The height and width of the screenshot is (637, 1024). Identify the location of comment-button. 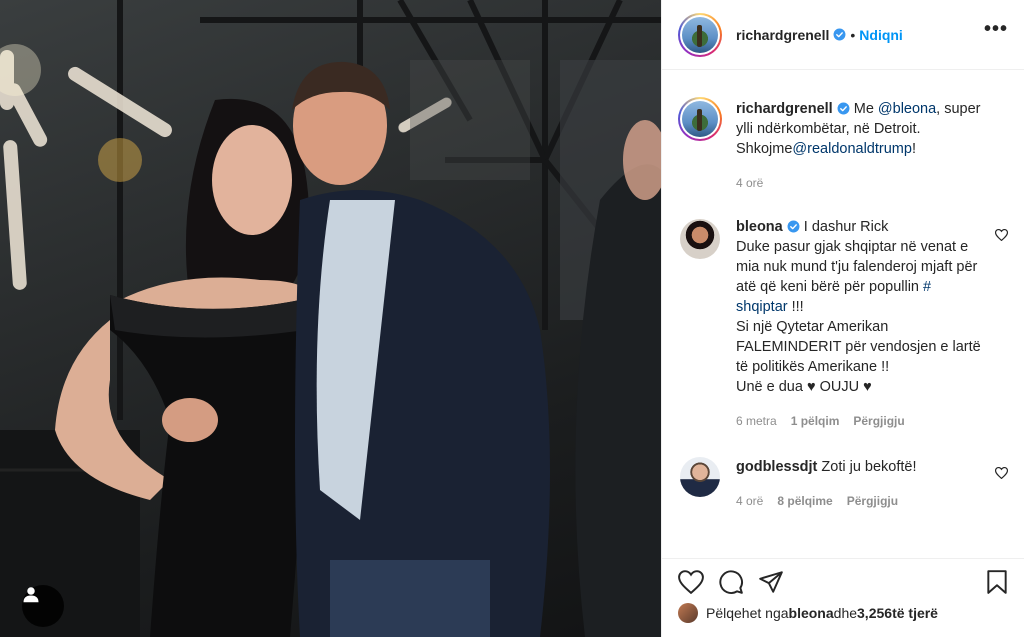
(731, 582).